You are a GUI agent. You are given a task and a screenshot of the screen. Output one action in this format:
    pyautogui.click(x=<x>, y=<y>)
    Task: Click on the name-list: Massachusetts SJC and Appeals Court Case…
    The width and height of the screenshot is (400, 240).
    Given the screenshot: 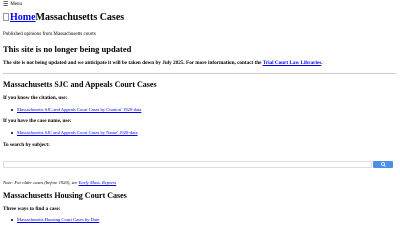 What is the action you would take?
    pyautogui.click(x=70, y=133)
    